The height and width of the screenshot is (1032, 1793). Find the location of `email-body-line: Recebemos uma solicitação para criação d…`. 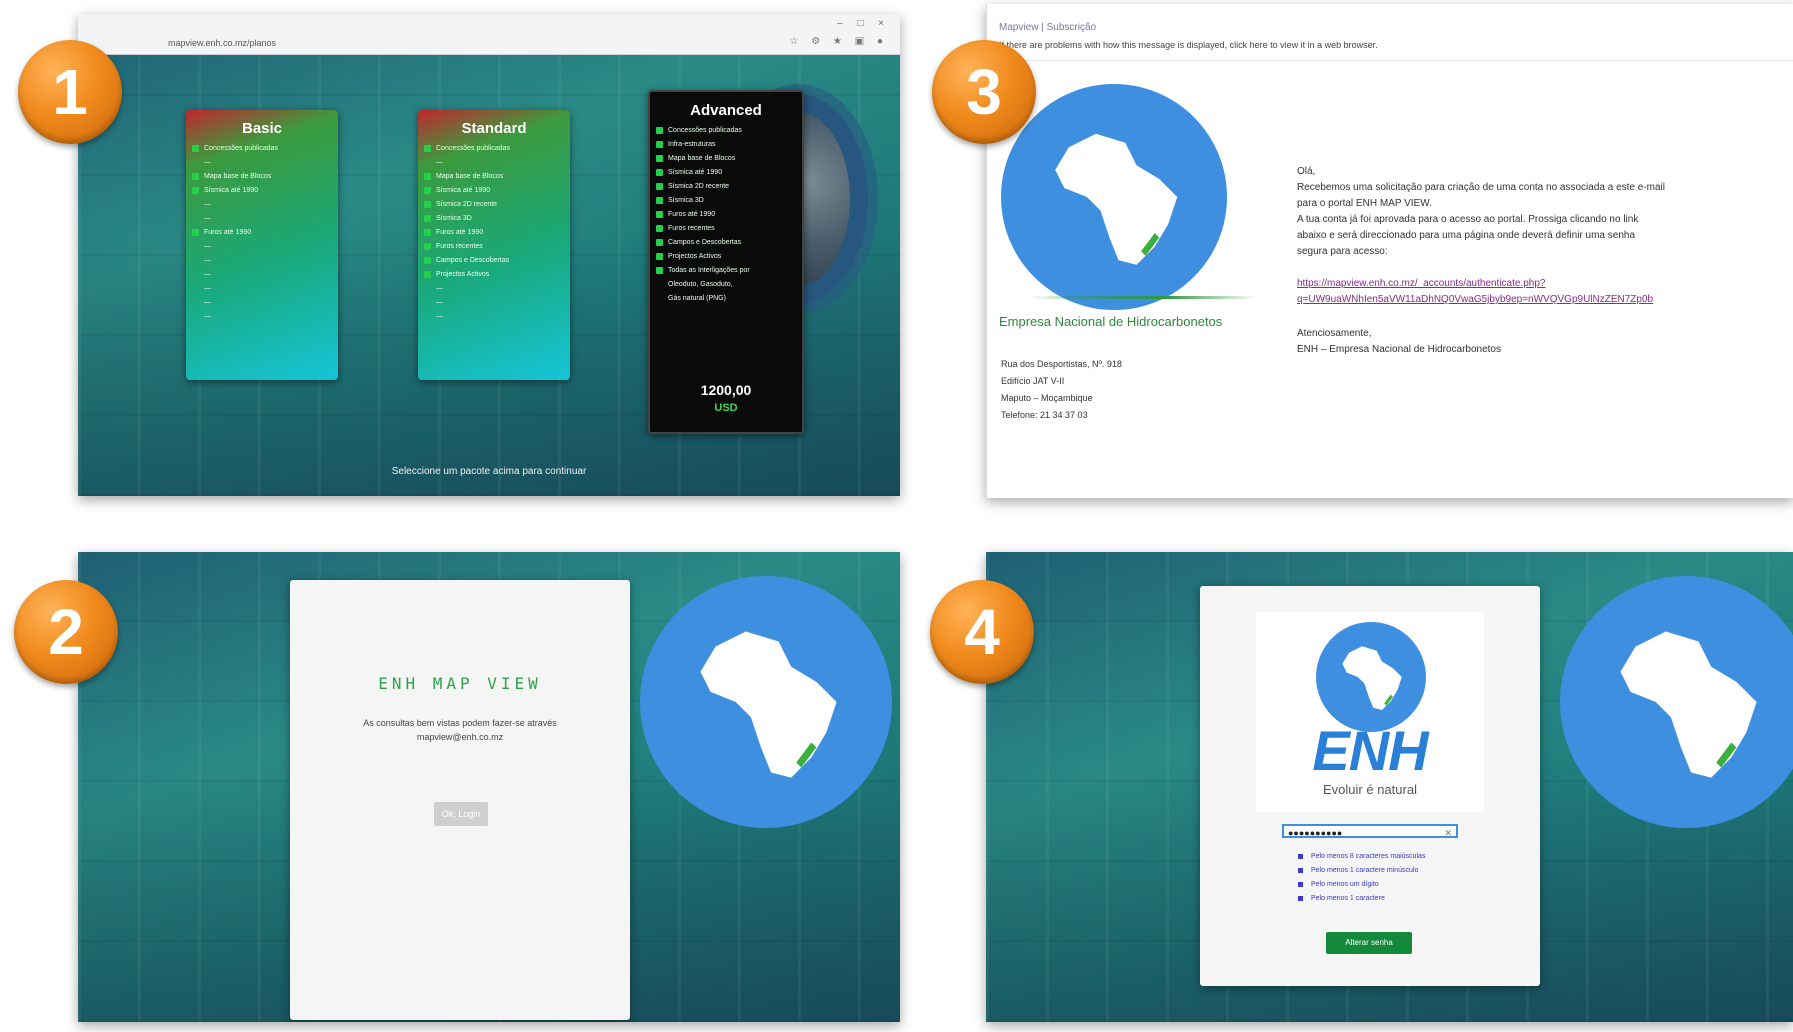

email-body-line: Recebemos uma solicitação para criação d… is located at coordinates (1481, 187).